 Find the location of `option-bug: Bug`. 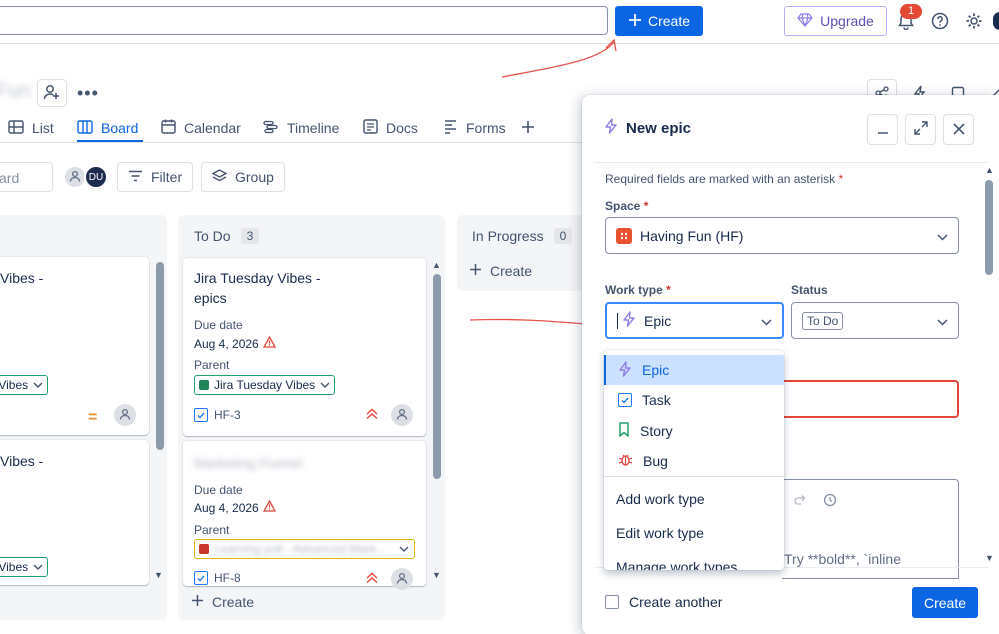

option-bug: Bug is located at coordinates (694, 461).